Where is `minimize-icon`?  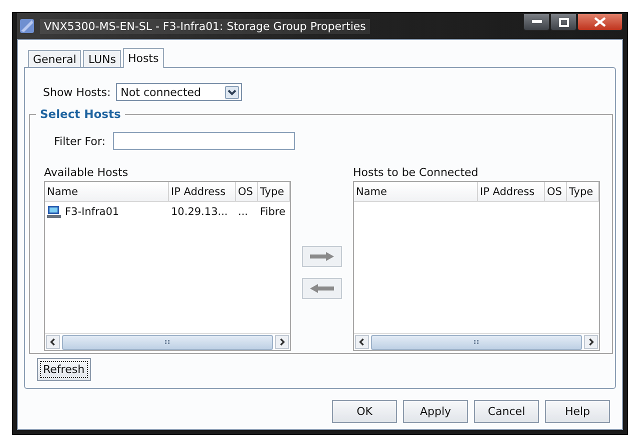 minimize-icon is located at coordinates (537, 22).